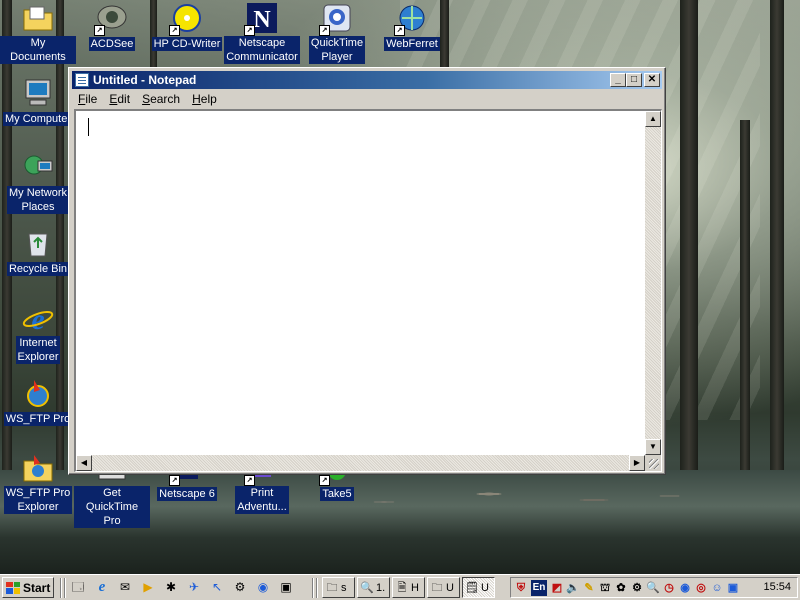  What do you see at coordinates (38, 269) in the screenshot?
I see `desktop-icon-label: Recycle Bin` at bounding box center [38, 269].